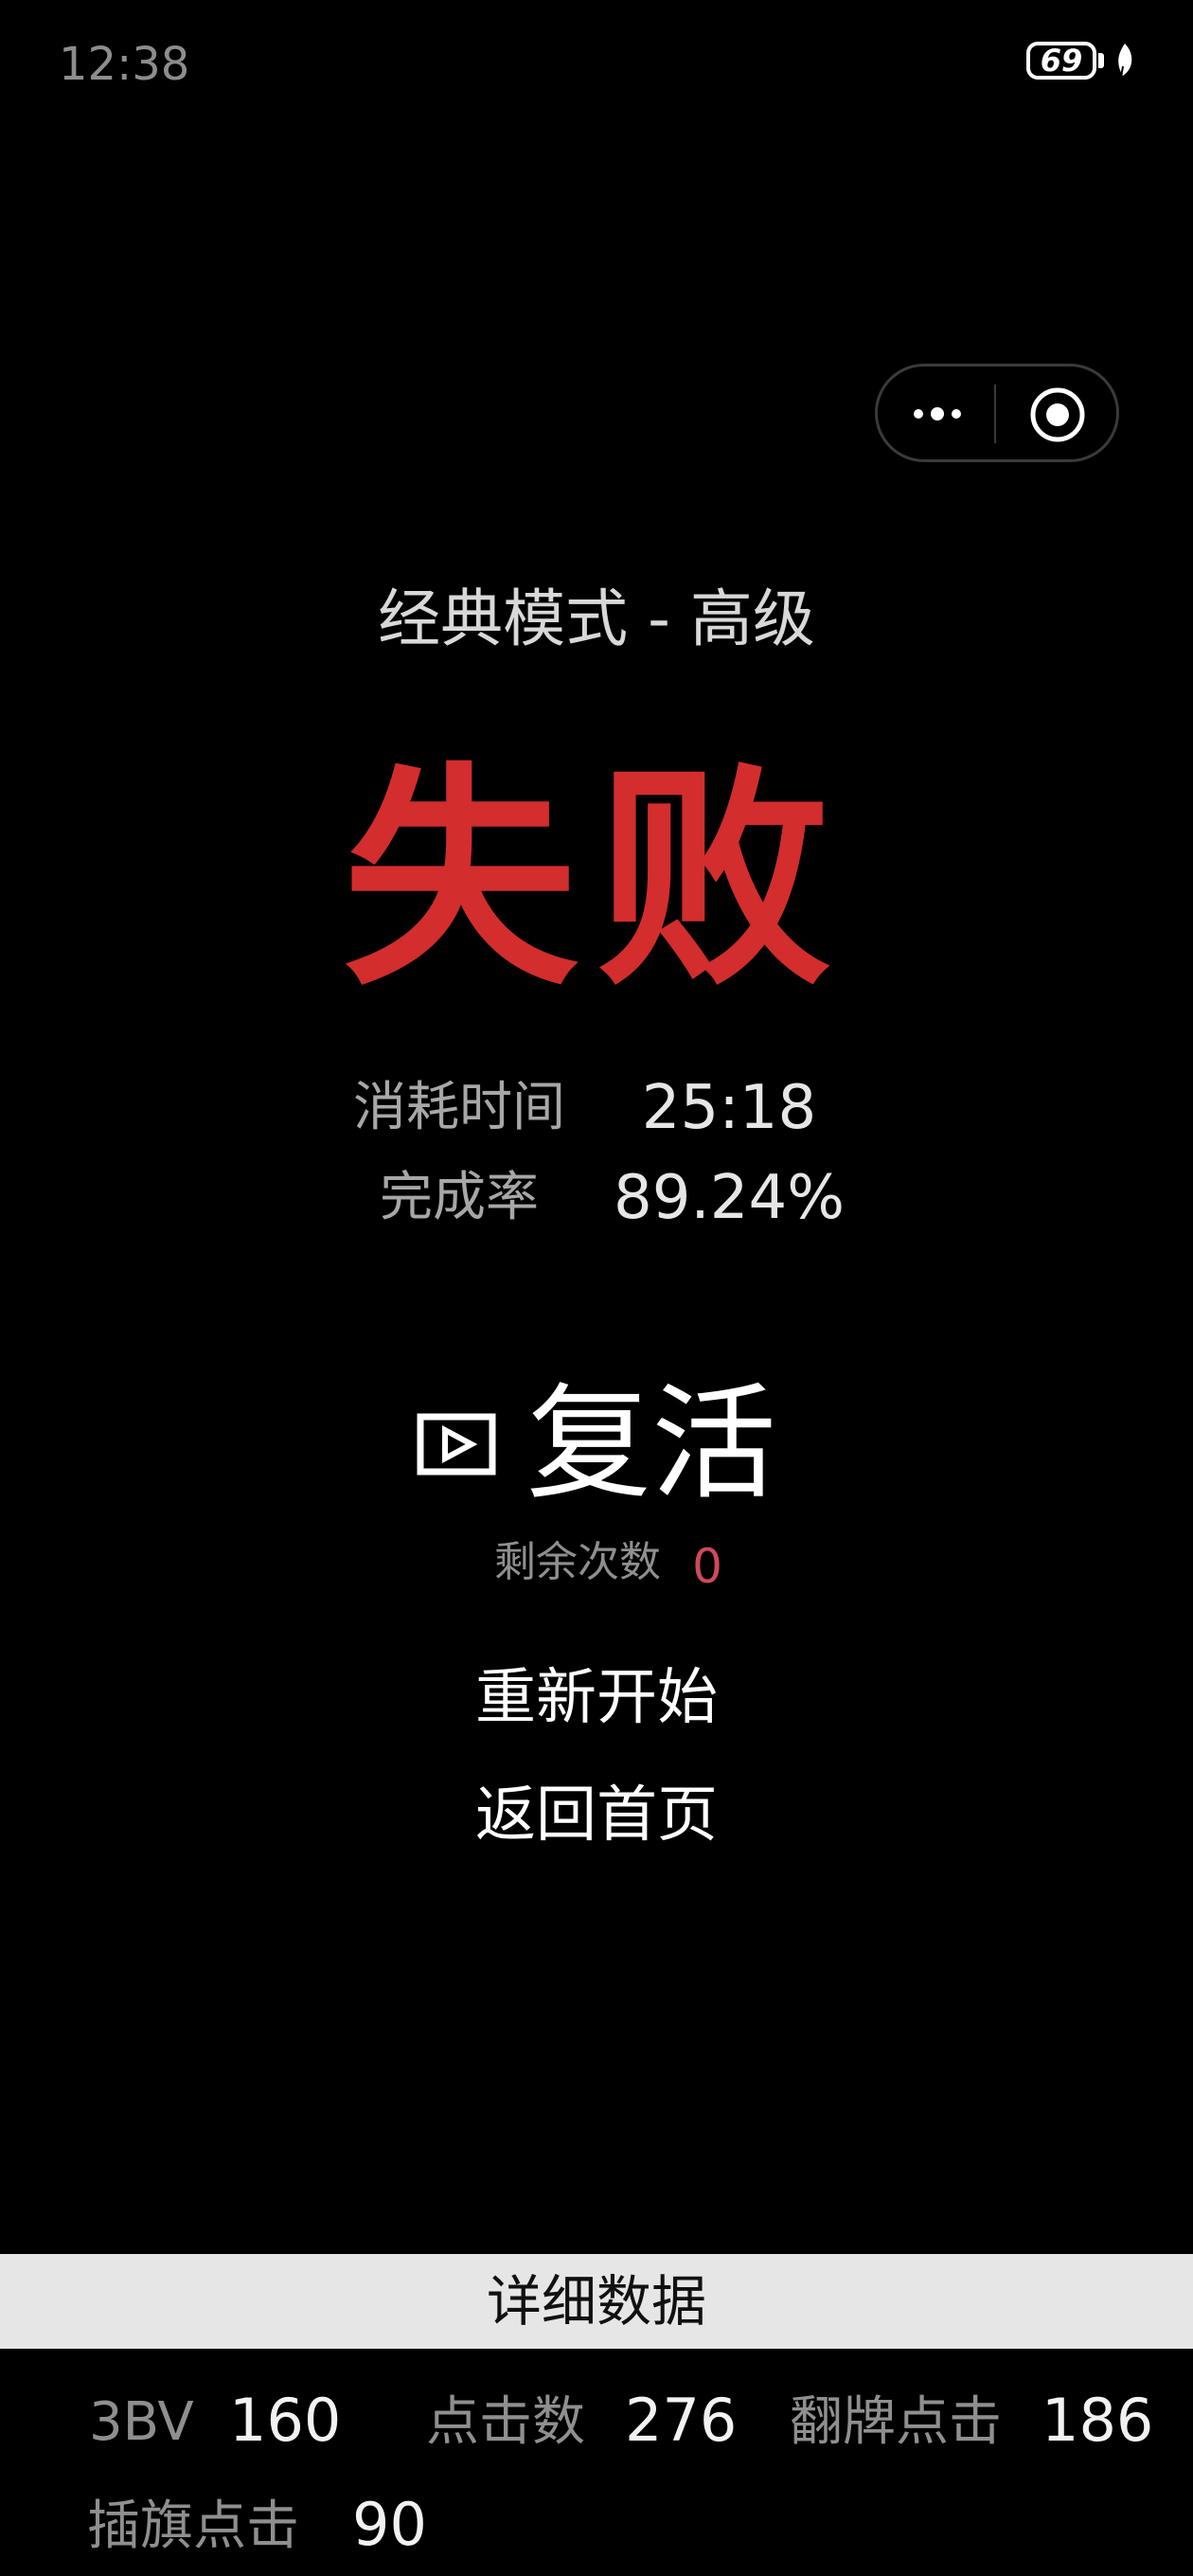  Describe the element at coordinates (707, 1566) in the screenshot. I see `remaining-value: 0` at that location.